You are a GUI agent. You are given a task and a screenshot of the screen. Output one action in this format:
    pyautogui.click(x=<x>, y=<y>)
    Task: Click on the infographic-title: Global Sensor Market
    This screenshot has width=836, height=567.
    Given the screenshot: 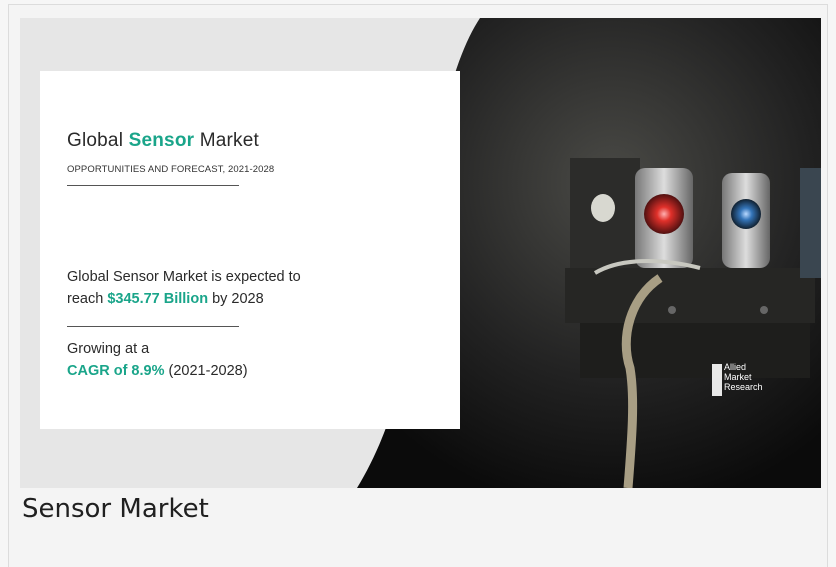 What is the action you would take?
    pyautogui.click(x=163, y=140)
    